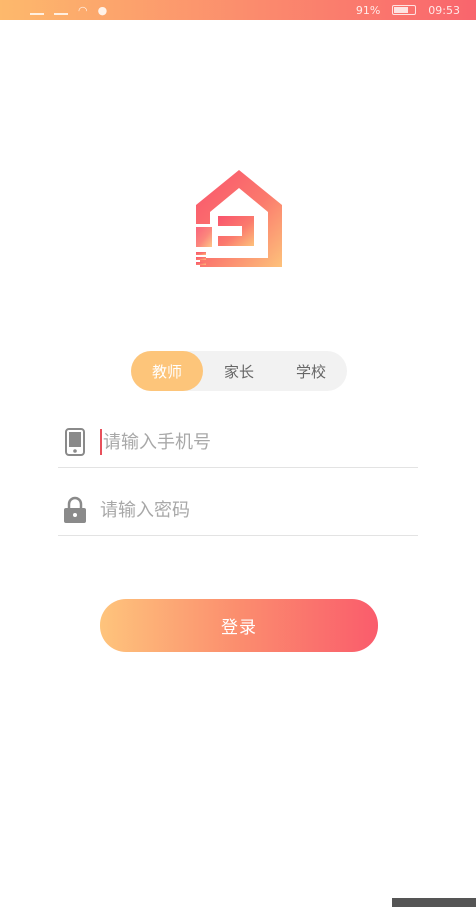 This screenshot has height=907, width=476. Describe the element at coordinates (101, 442) in the screenshot. I see `text-caret` at that location.